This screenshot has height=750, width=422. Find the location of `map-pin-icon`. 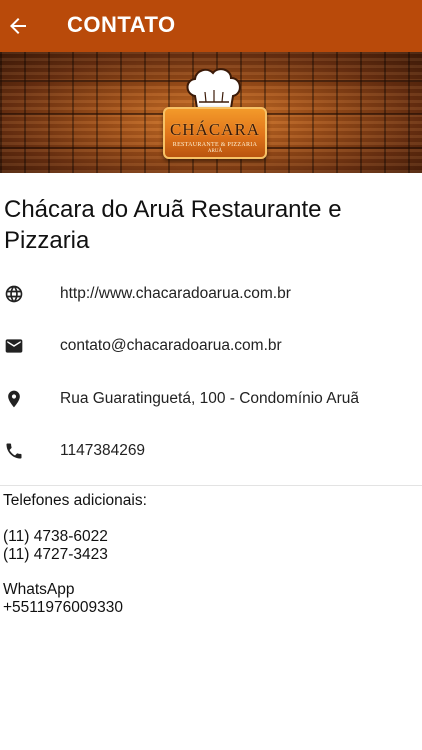

map-pin-icon is located at coordinates (14, 399).